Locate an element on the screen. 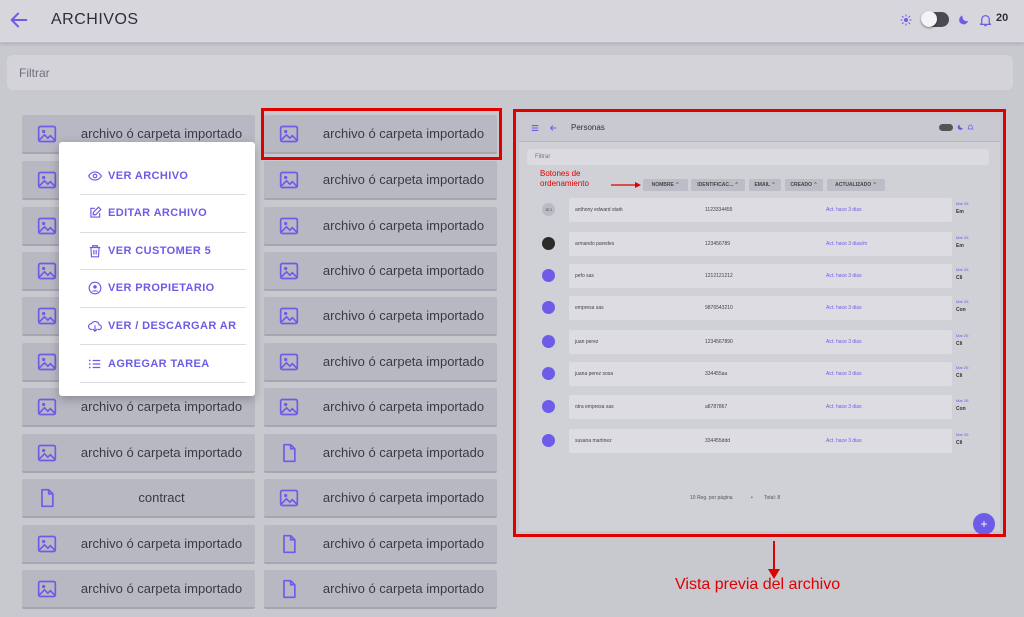  filter-input is located at coordinates (509, 72).